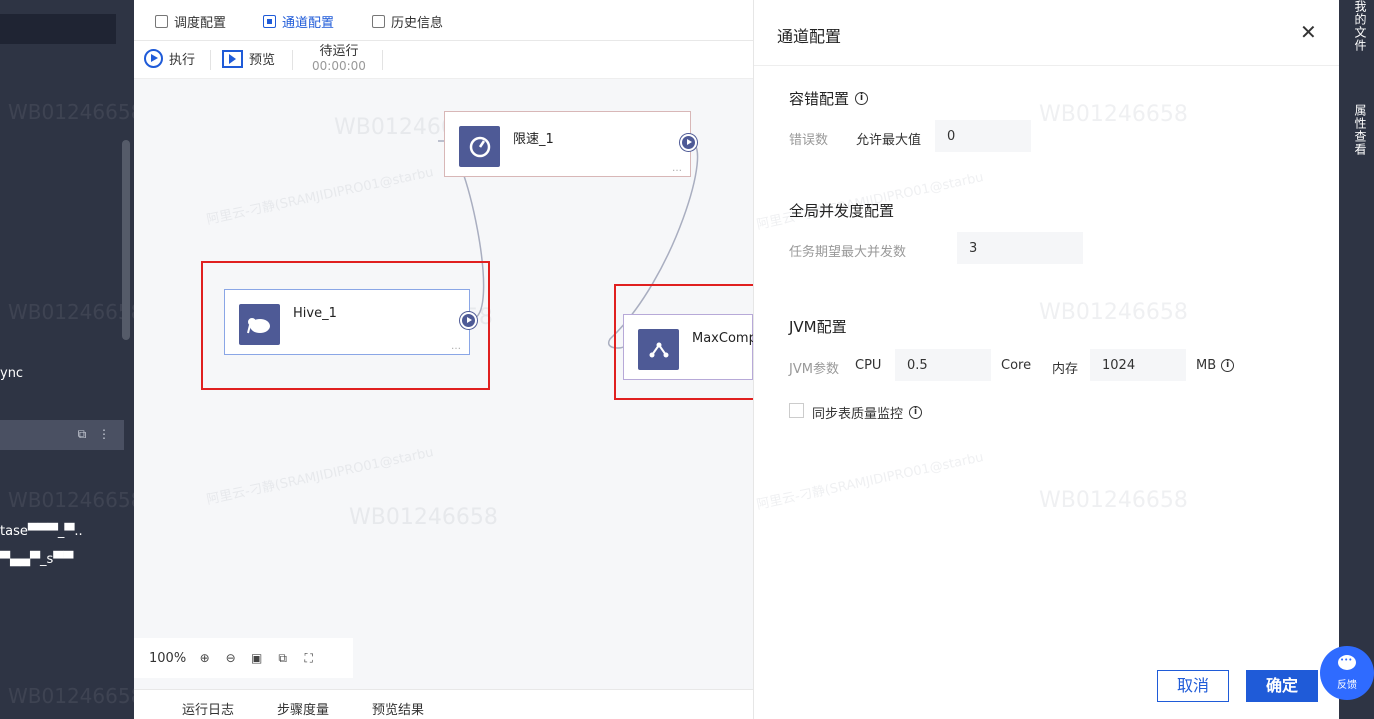  What do you see at coordinates (204, 658) in the screenshot?
I see `zoom-in-icon: ⊕` at bounding box center [204, 658].